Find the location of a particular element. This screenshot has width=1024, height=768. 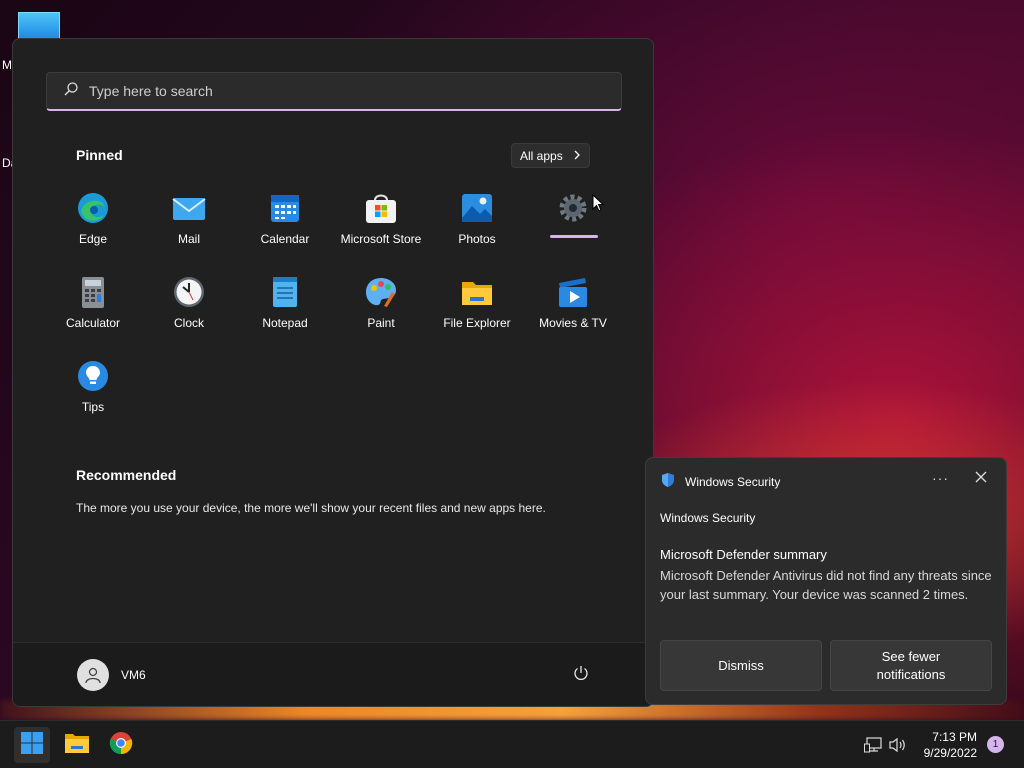

paint-icon is located at coordinates (381, 292).